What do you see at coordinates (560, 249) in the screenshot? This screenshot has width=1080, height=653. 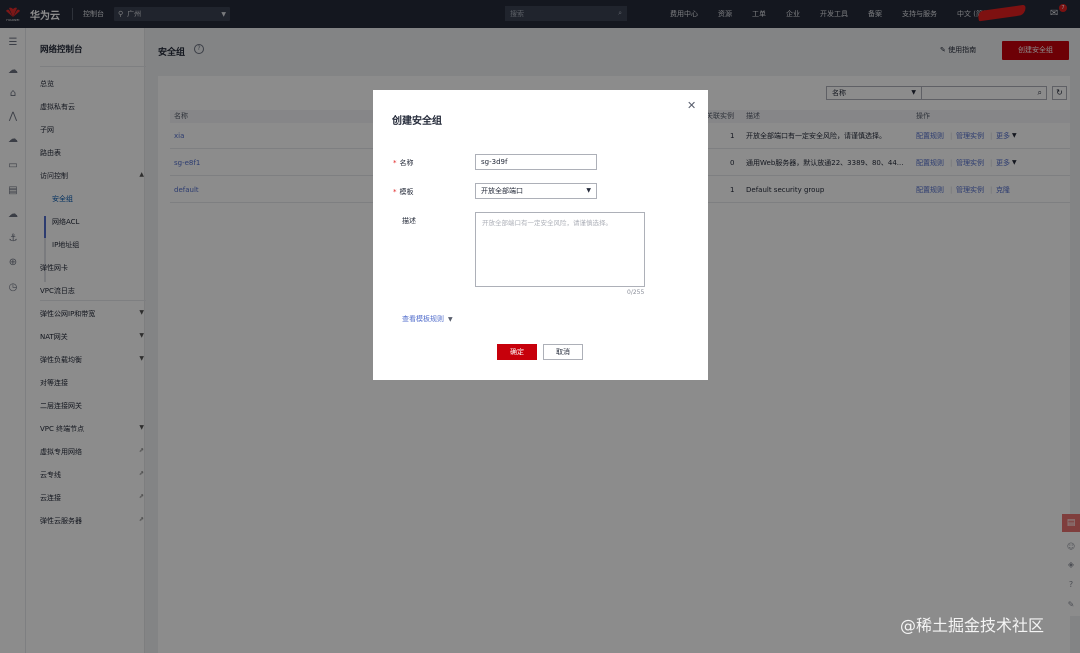 I see `description-textarea: 开放全部端口有一定安全风险，请谨慎选择。` at bounding box center [560, 249].